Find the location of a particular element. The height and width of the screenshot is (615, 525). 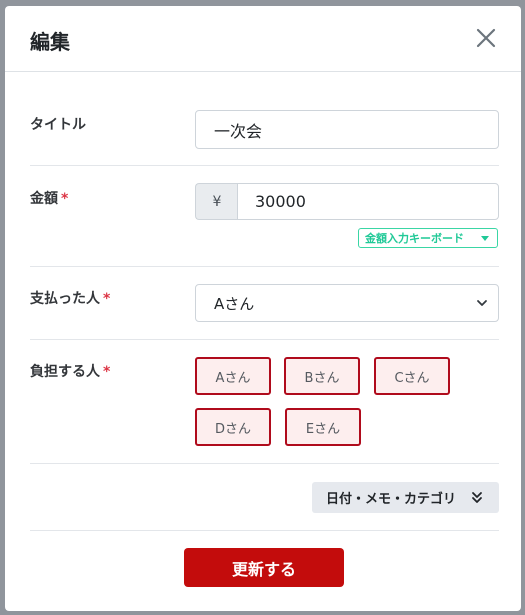

chip-label: Dさん is located at coordinates (232, 429).